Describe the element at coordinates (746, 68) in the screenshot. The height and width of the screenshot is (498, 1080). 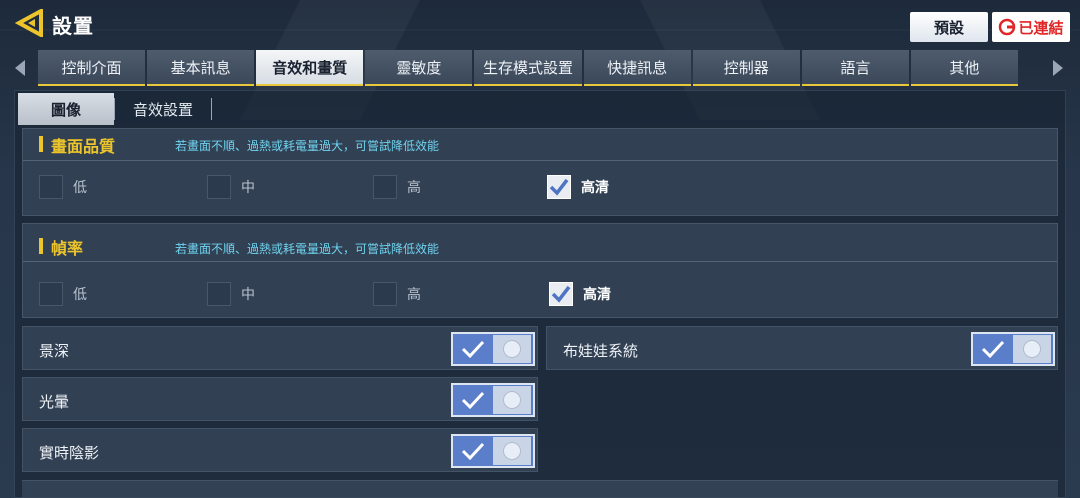
I see `tab-controller: 控制器` at that location.